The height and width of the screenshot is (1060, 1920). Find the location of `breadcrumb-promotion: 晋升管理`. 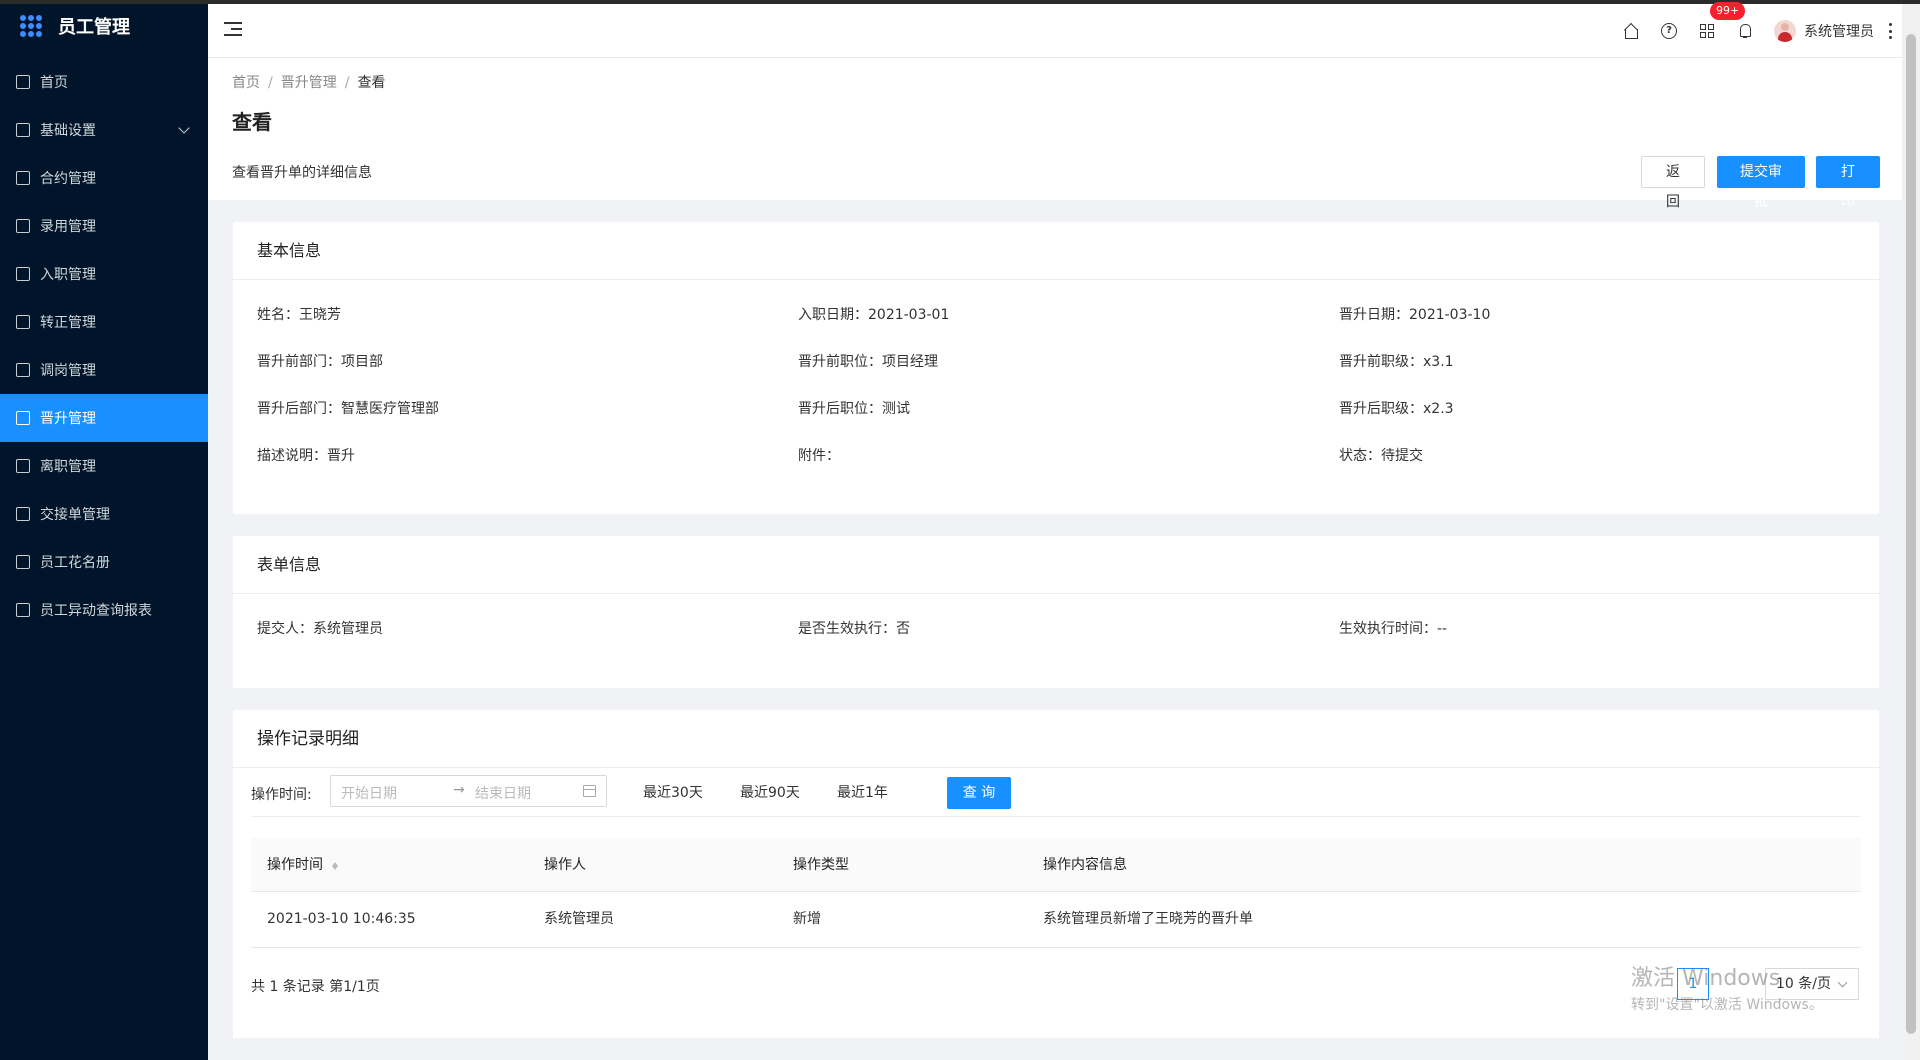

breadcrumb-promotion: 晋升管理 is located at coordinates (309, 83).